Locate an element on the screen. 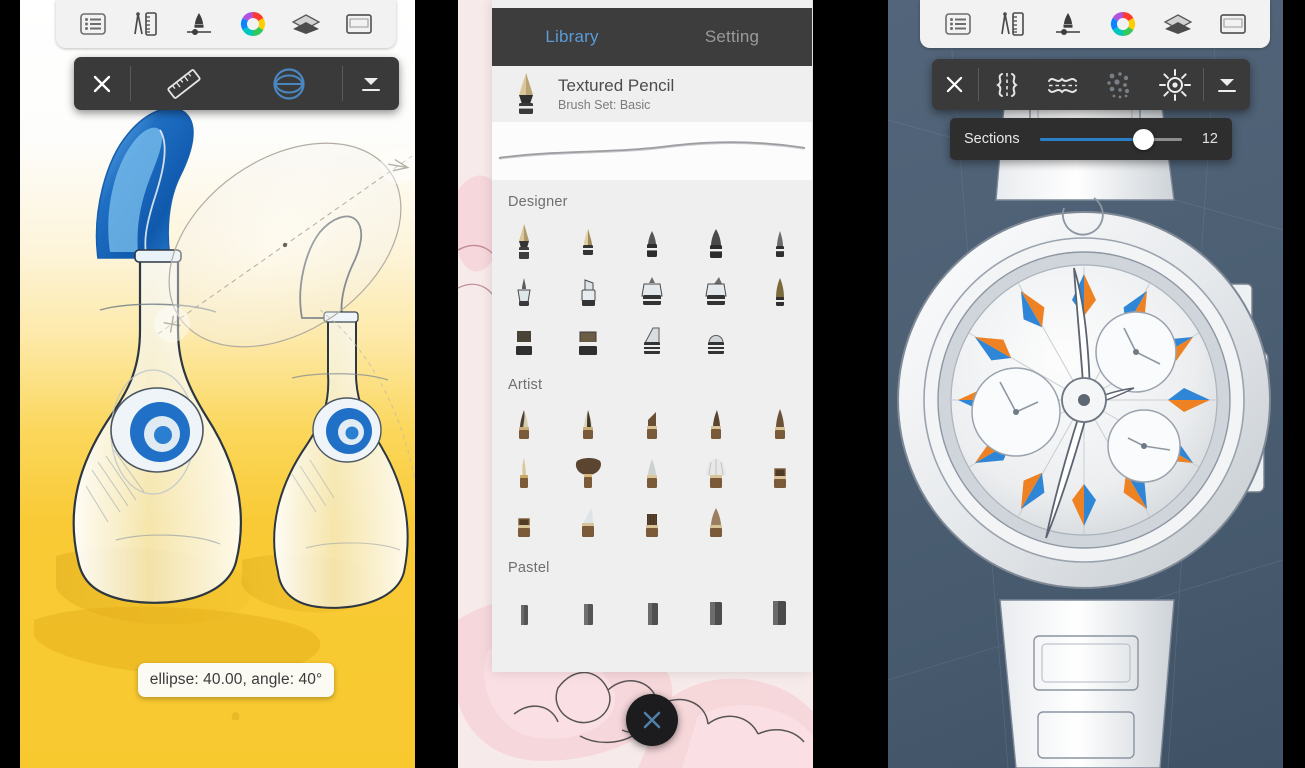 Image resolution: width=1305 pixels, height=768 pixels. symmetry-toolstrip is located at coordinates (1091, 84).